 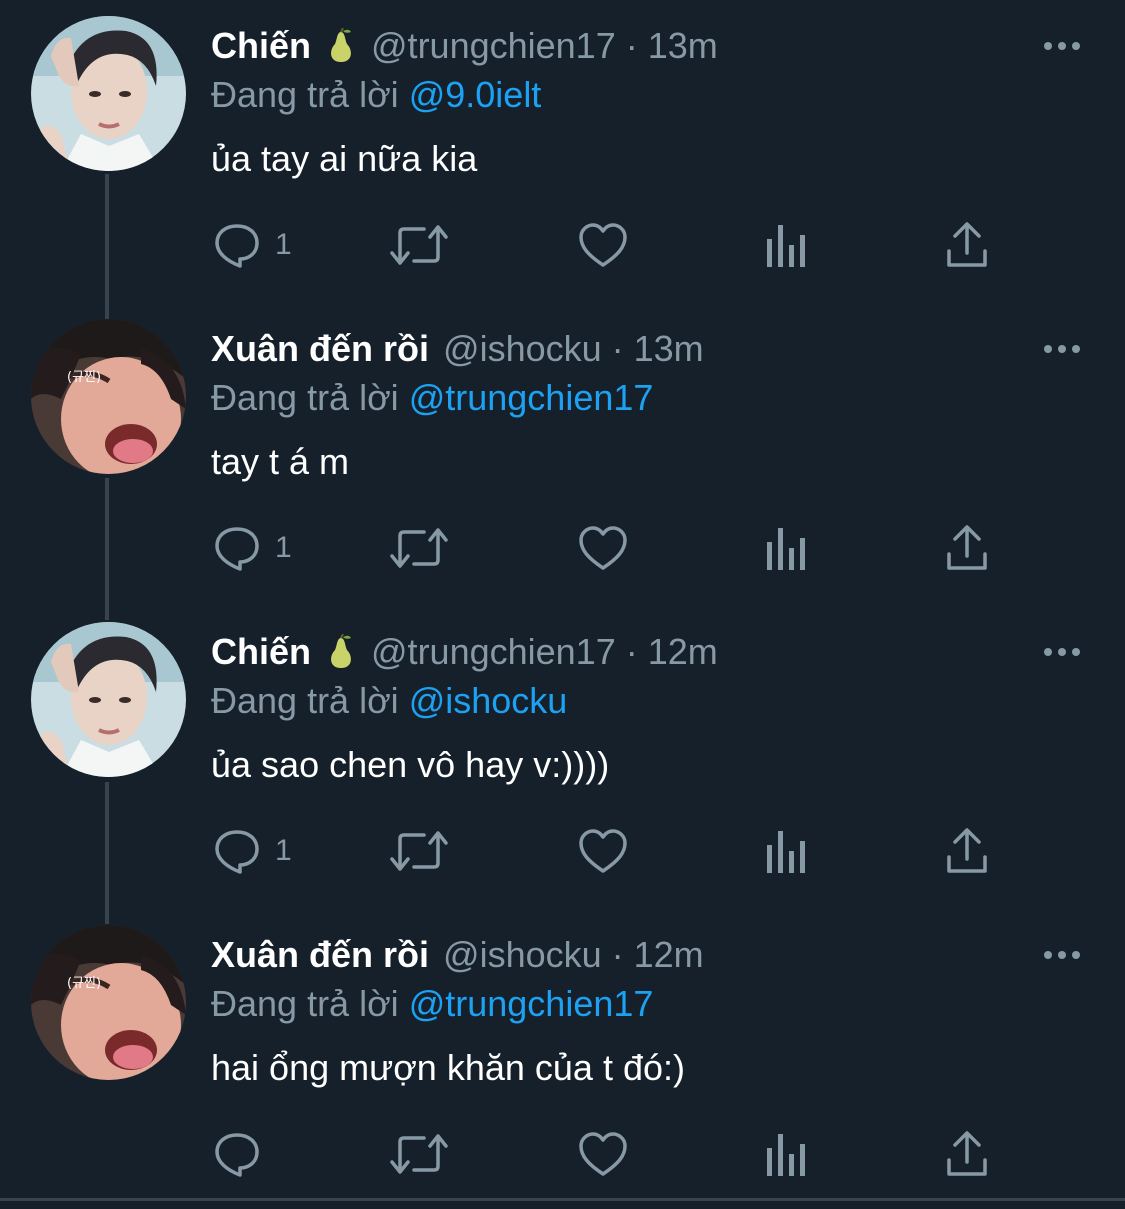 I want to click on tweet-text: ủa tay ai nữa kia, so click(x=344, y=158).